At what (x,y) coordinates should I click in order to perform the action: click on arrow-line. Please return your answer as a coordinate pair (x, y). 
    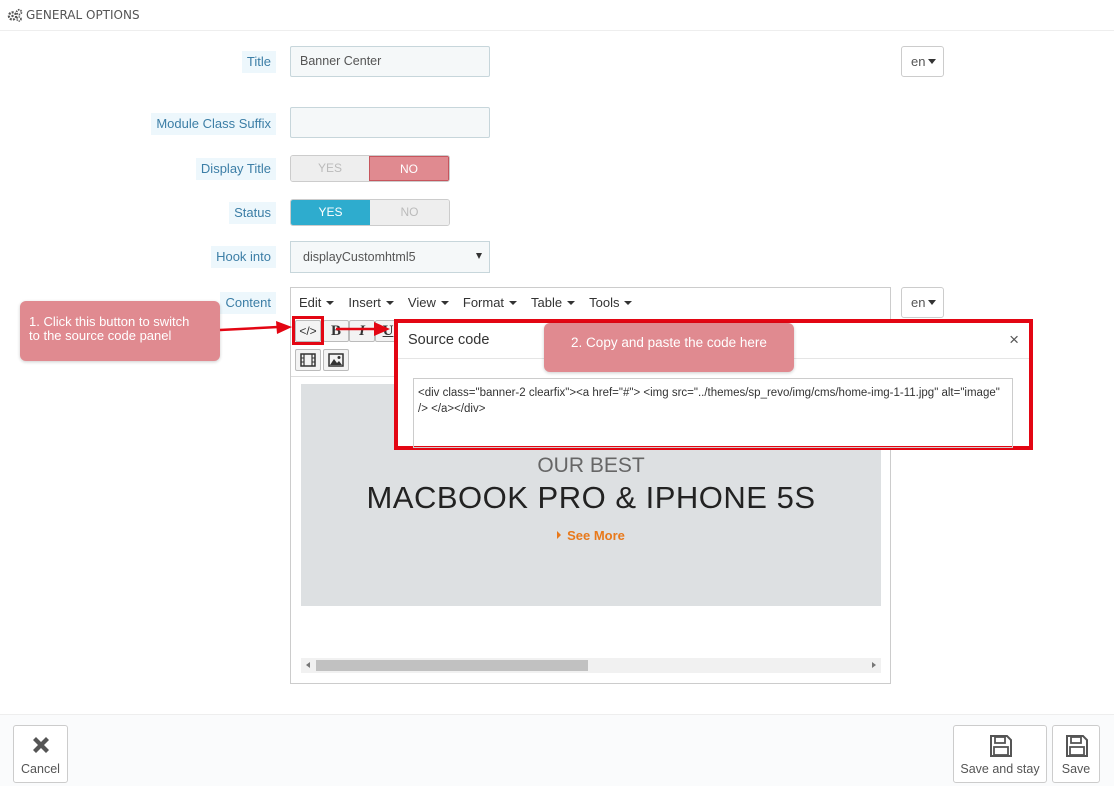
    Looking at the image, I should click on (249, 328).